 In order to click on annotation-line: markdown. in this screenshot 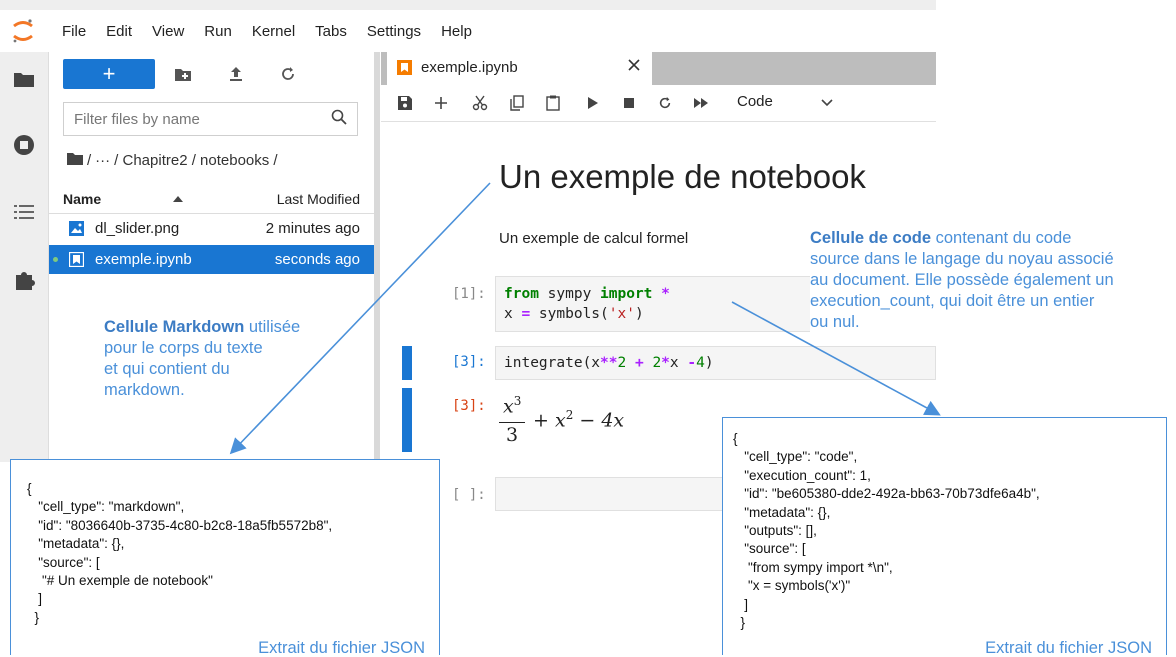, I will do `click(144, 390)`.